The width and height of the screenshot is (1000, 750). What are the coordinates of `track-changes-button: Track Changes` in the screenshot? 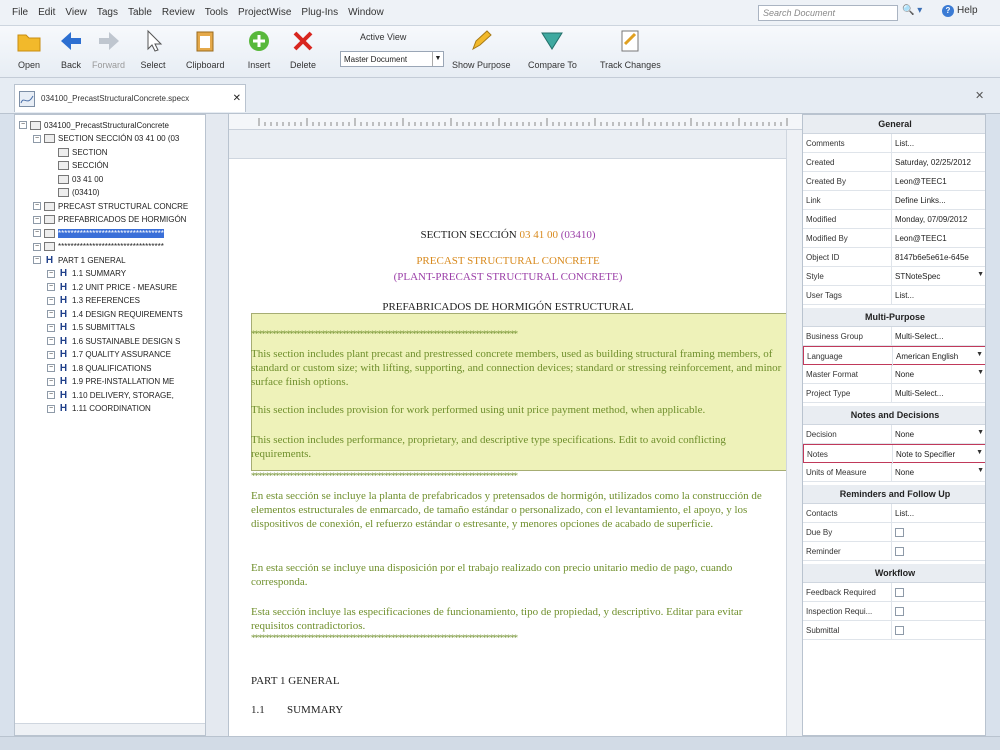 It's located at (630, 49).